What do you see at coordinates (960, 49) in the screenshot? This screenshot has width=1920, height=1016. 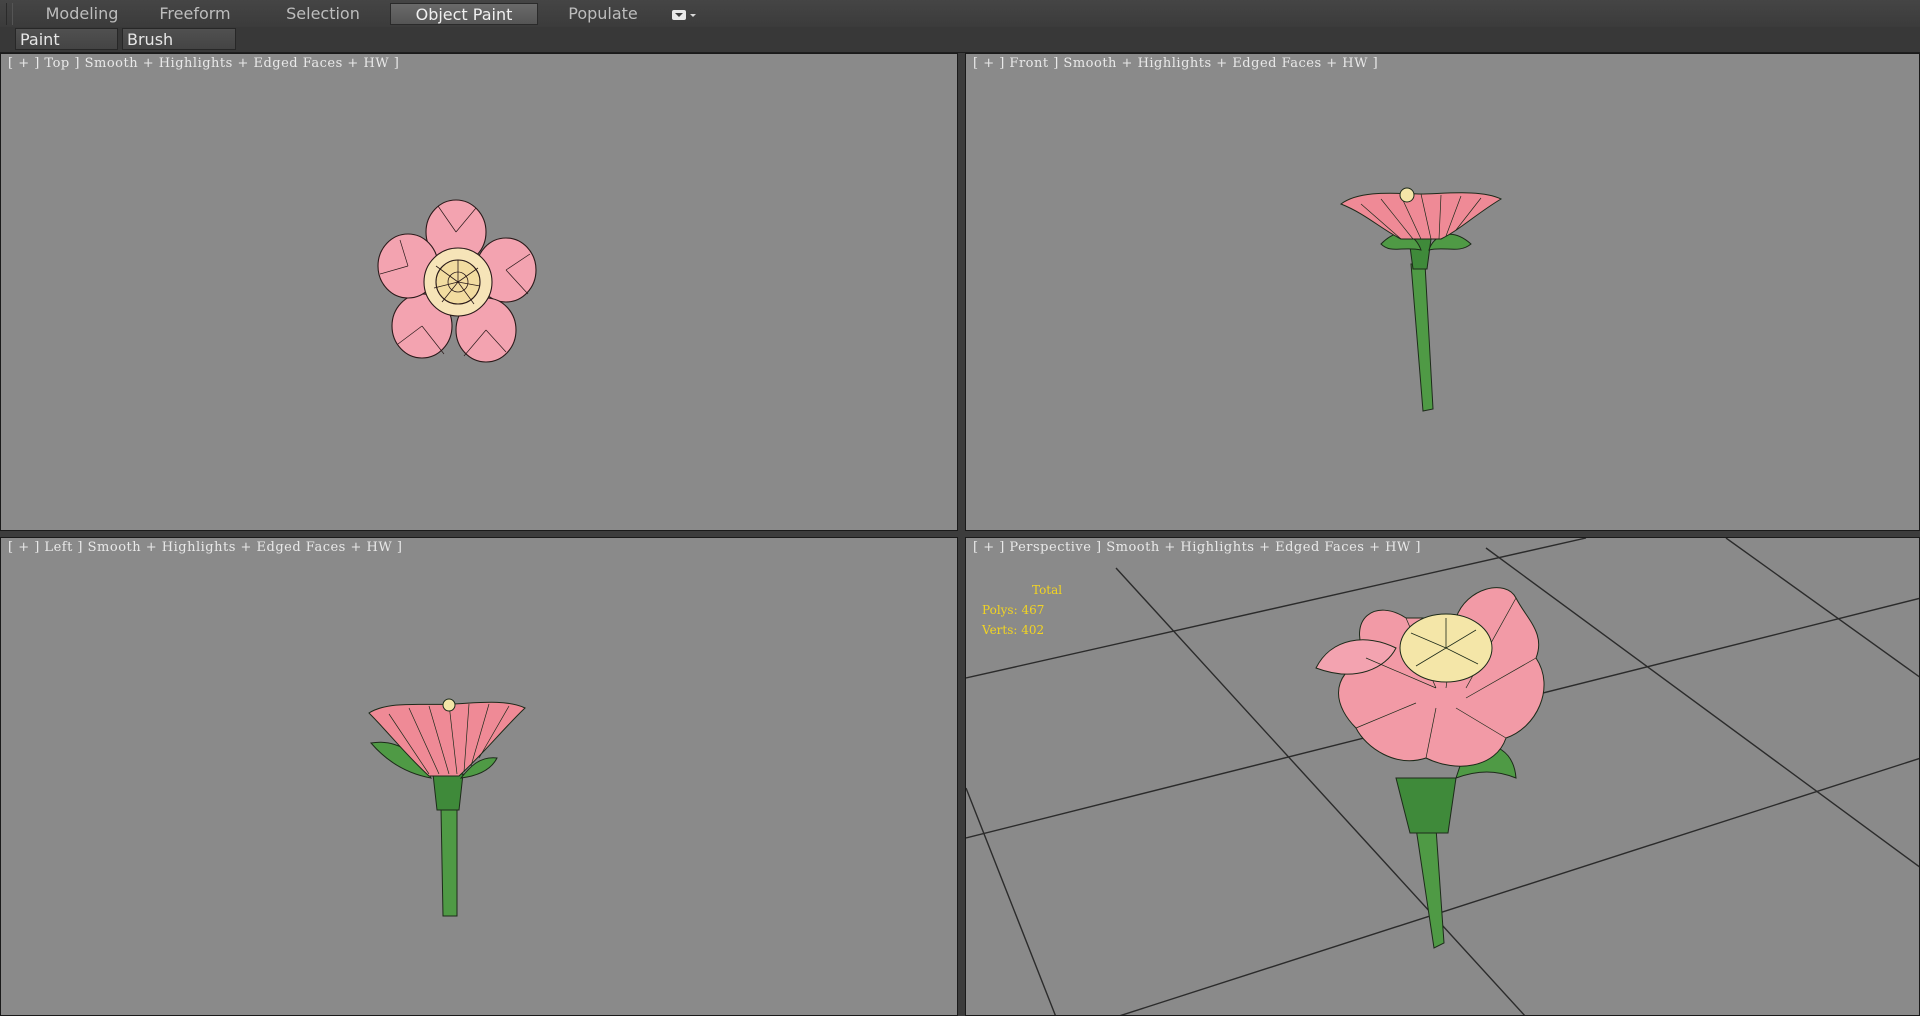 I see `object-paint-panel: Paint Objects Brush Settings` at bounding box center [960, 49].